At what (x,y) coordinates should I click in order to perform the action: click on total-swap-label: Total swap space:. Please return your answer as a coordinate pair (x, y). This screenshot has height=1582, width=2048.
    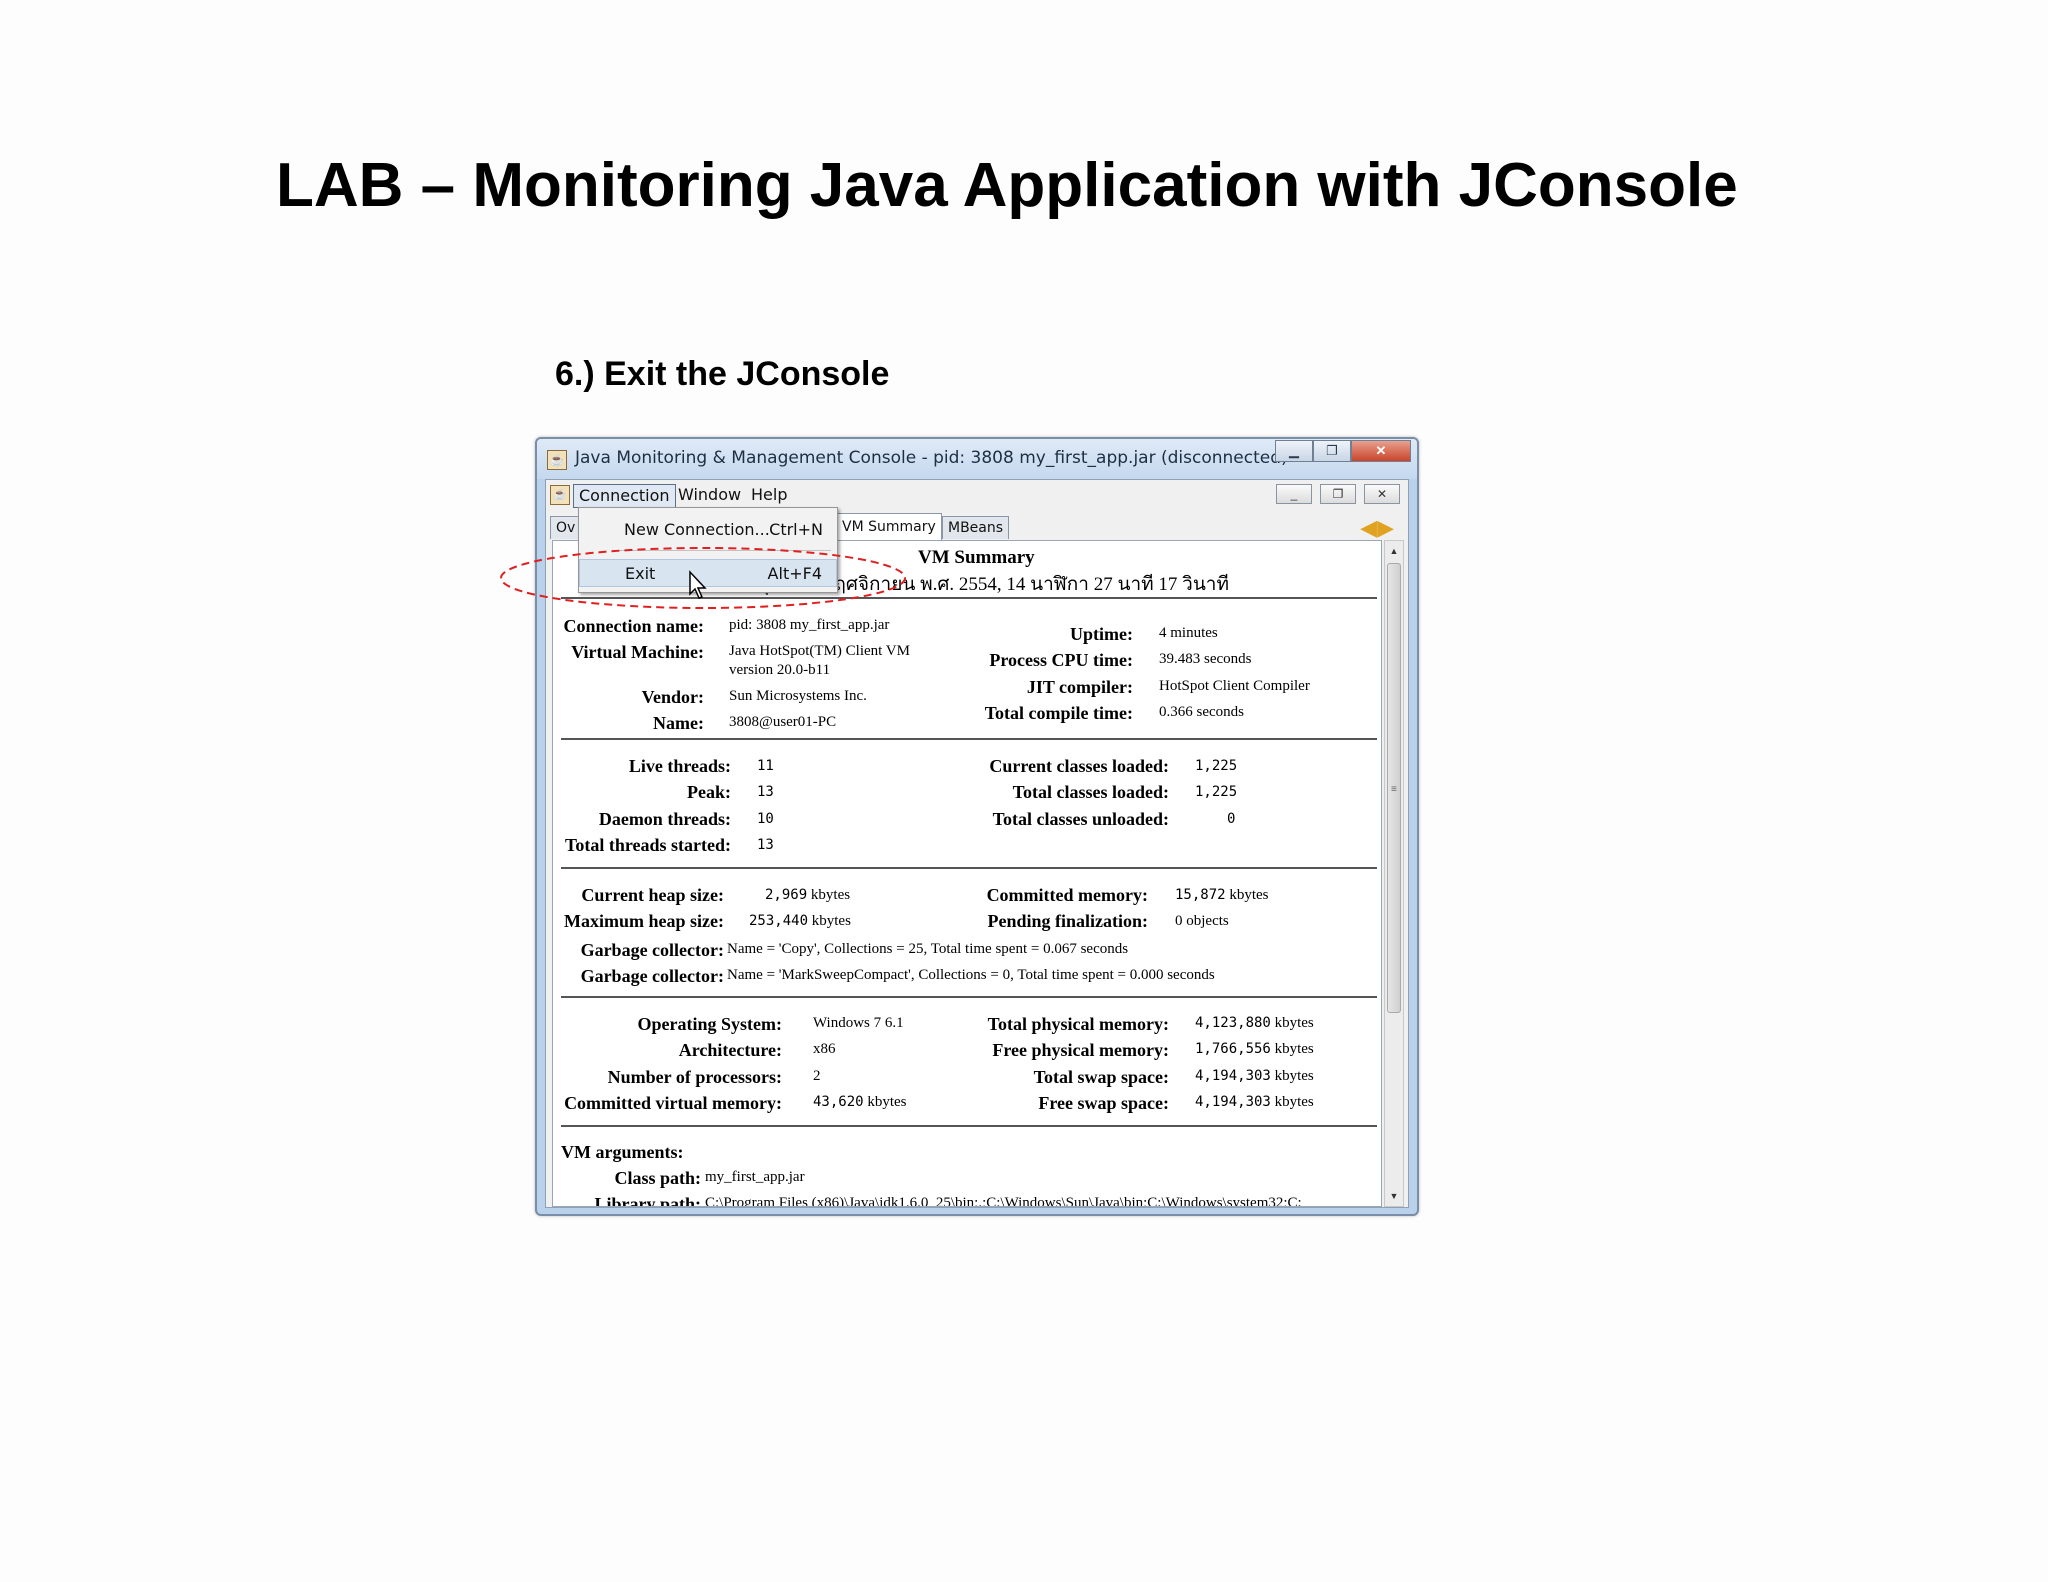
    Looking at the image, I should click on (1101, 1077).